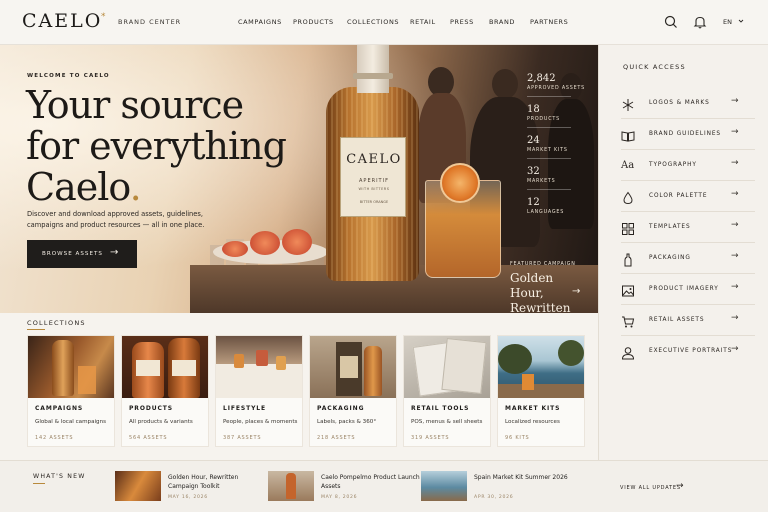 The width and height of the screenshot is (768, 512). Describe the element at coordinates (533, 408) in the screenshot. I see `collection-title: MARKET KITS` at that location.